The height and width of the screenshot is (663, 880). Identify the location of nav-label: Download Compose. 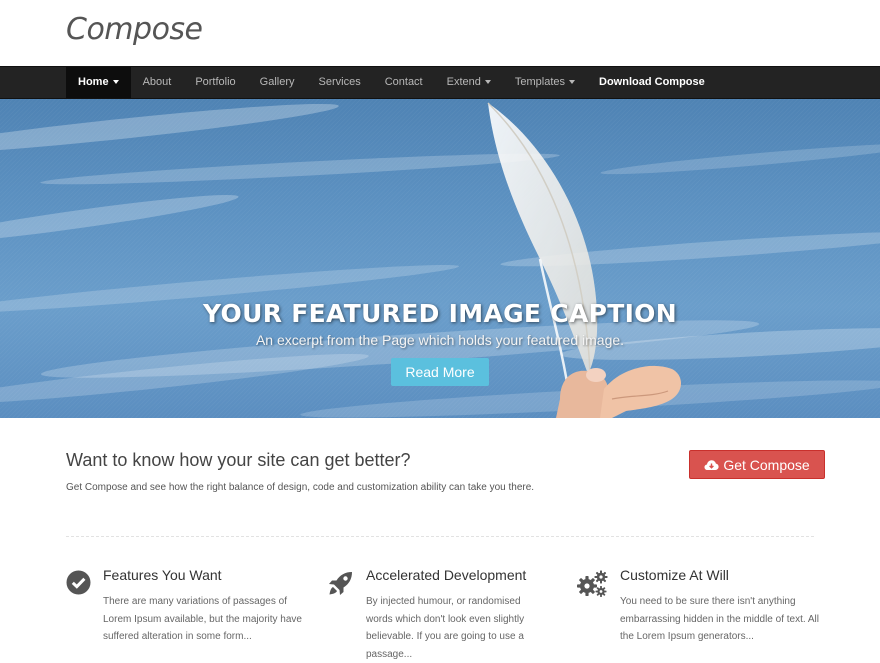
(652, 82).